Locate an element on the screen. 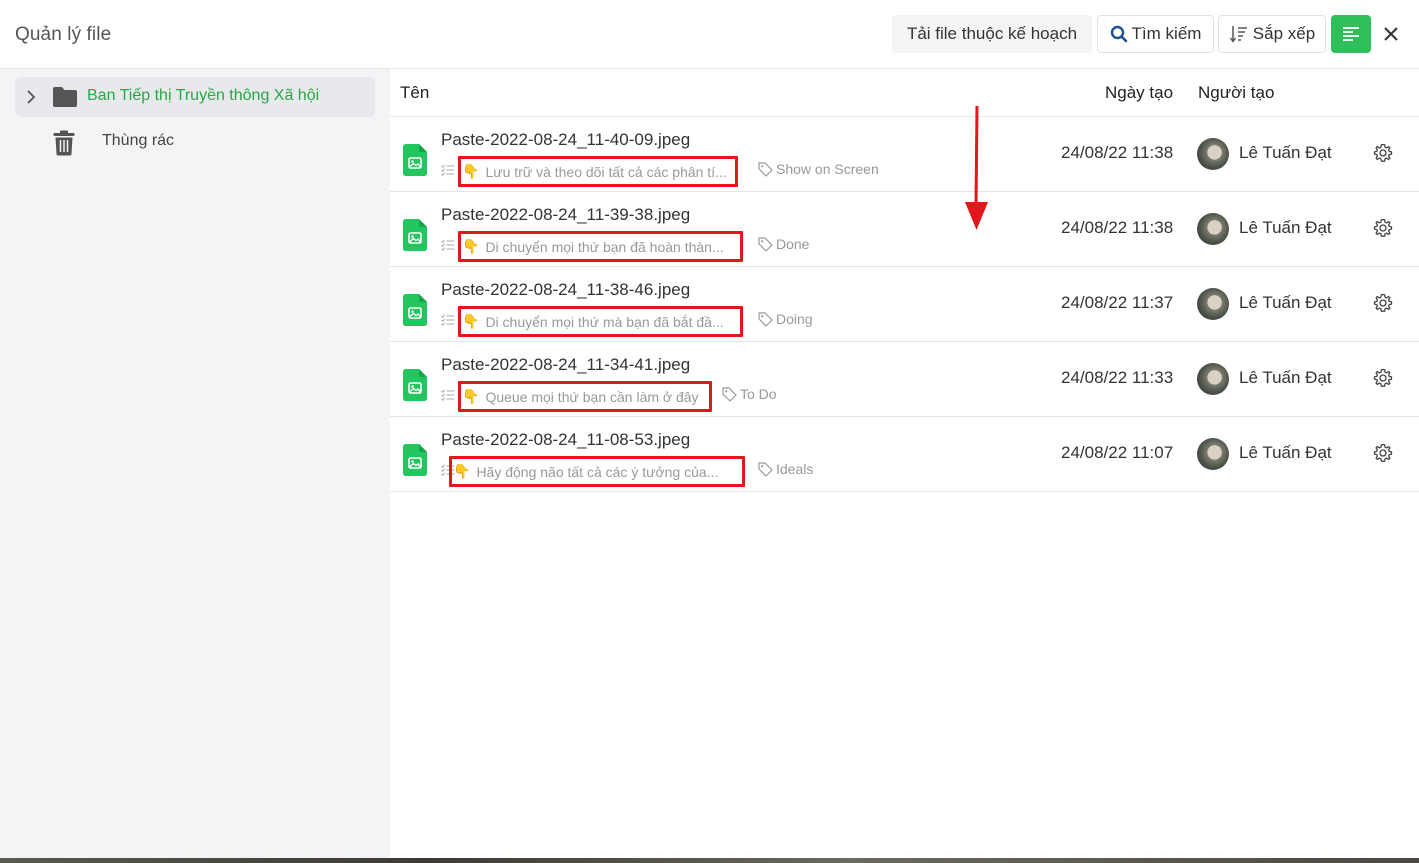 This screenshot has width=1419, height=863. folder-icon is located at coordinates (65, 97).